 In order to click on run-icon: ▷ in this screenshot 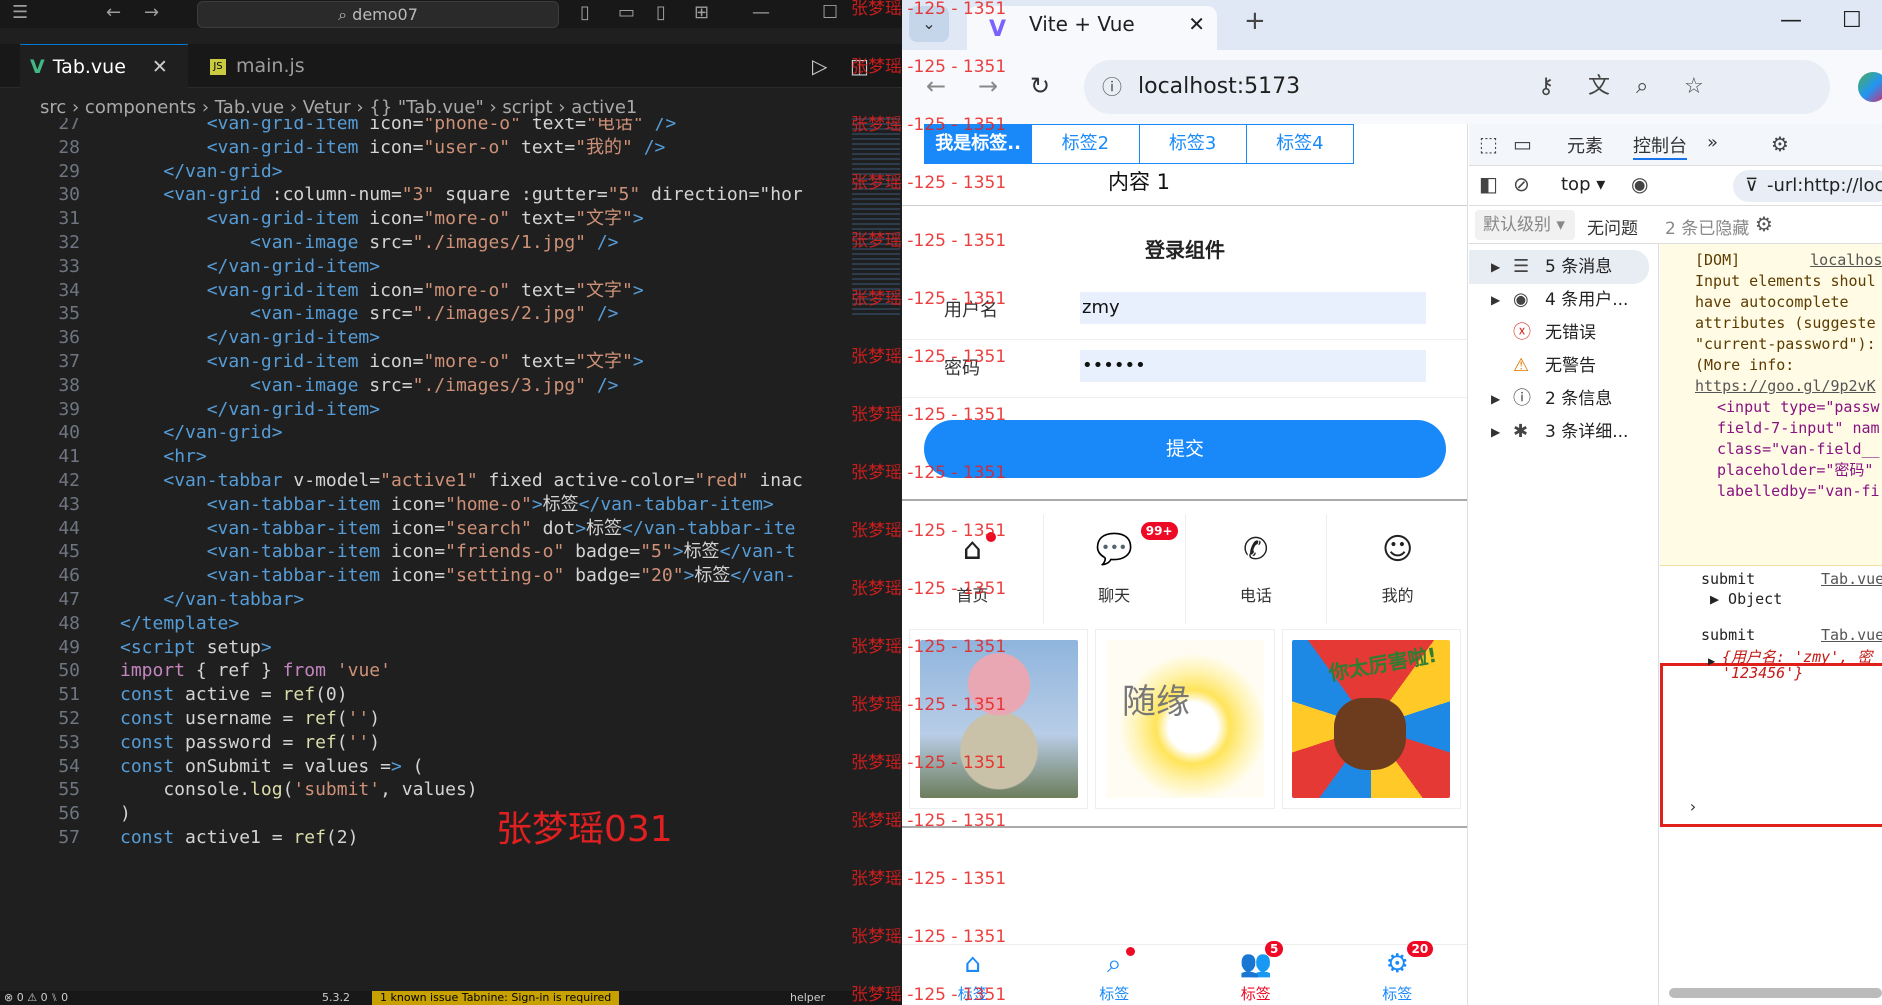, I will do `click(819, 66)`.